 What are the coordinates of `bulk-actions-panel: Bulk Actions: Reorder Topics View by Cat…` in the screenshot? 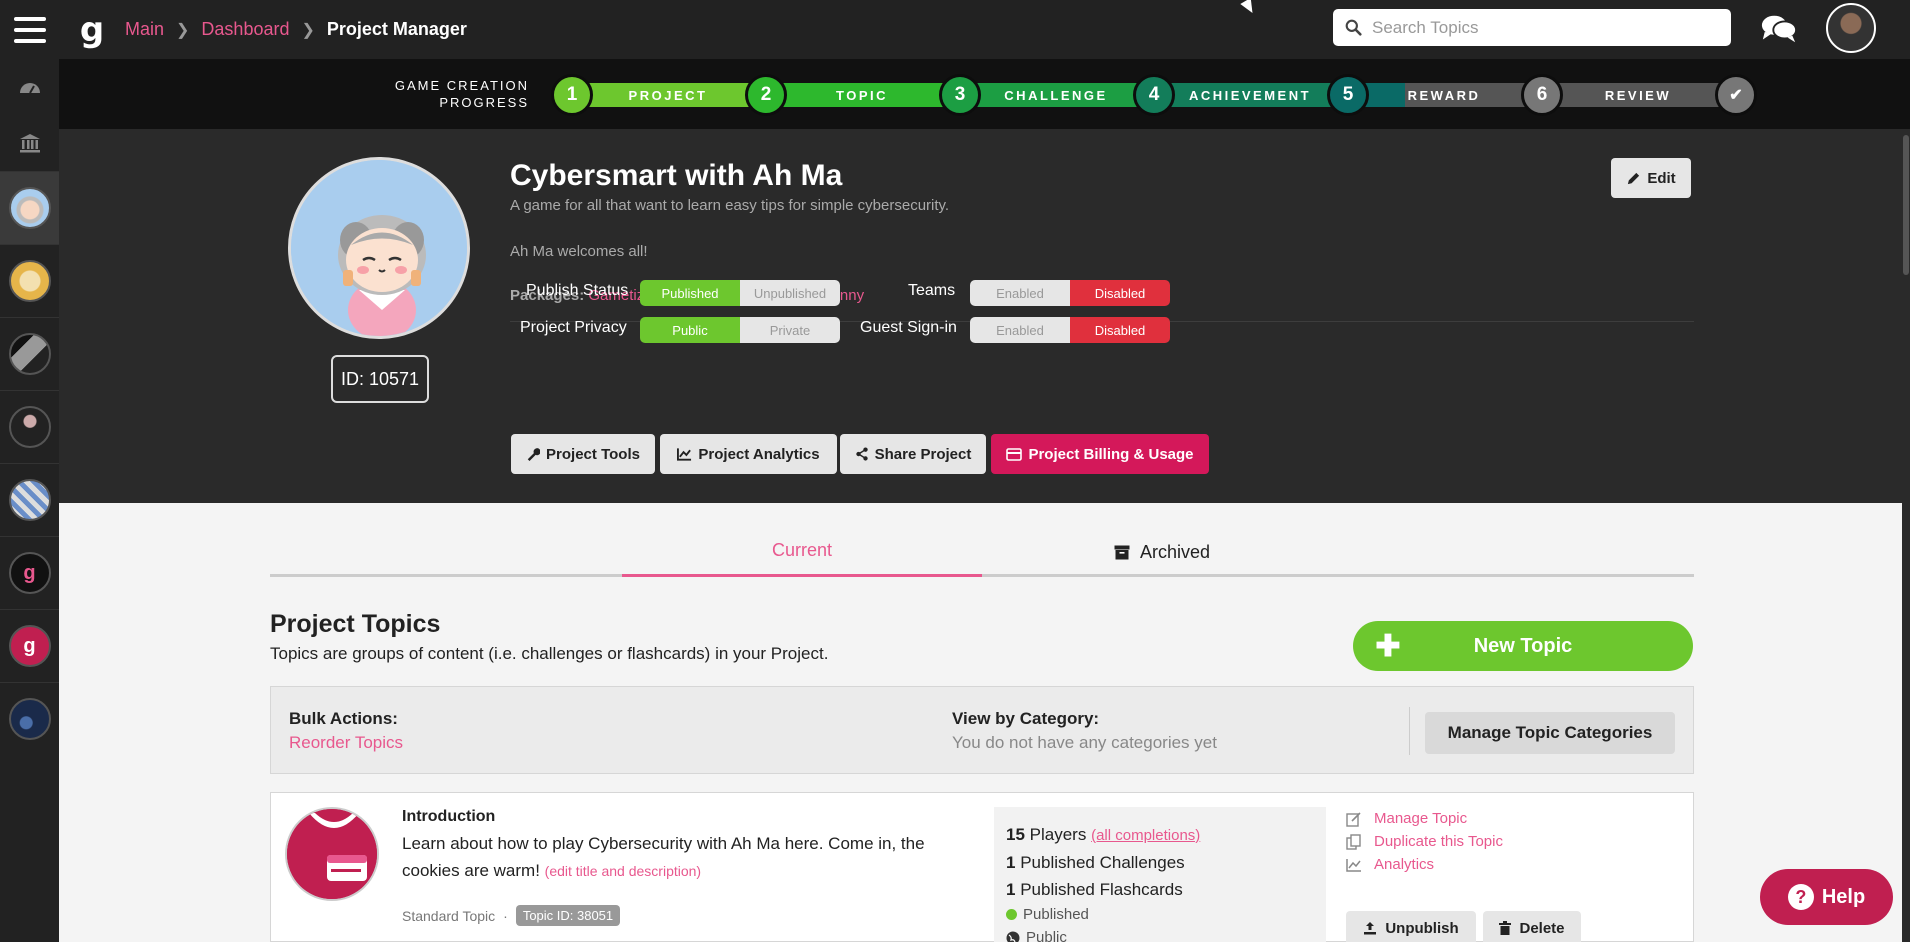 It's located at (982, 730).